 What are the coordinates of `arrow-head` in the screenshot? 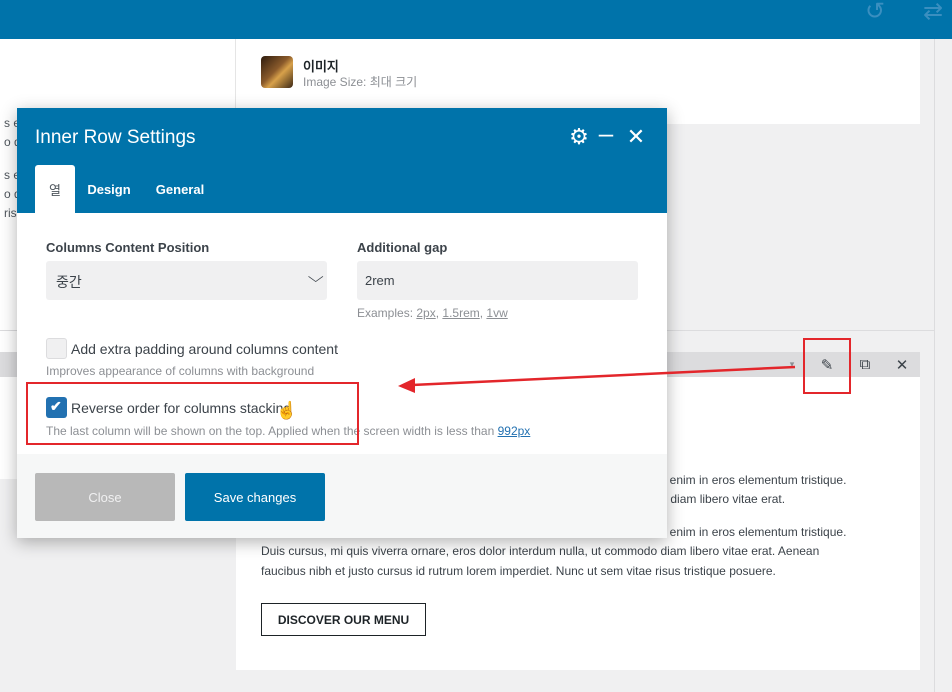 It's located at (406, 385).